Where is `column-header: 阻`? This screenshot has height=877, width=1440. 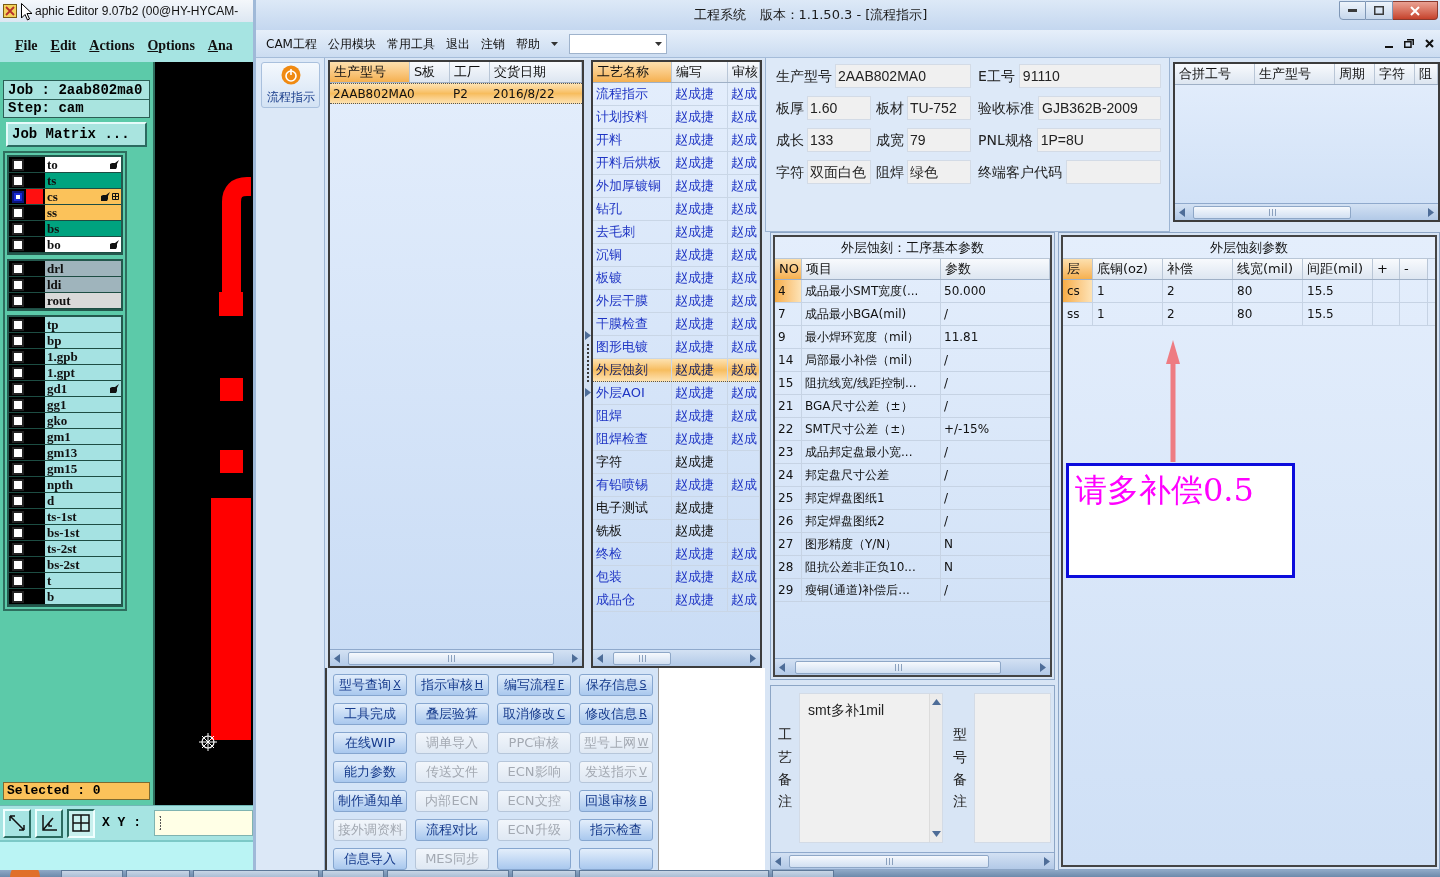
column-header: 阻 is located at coordinates (1426, 74).